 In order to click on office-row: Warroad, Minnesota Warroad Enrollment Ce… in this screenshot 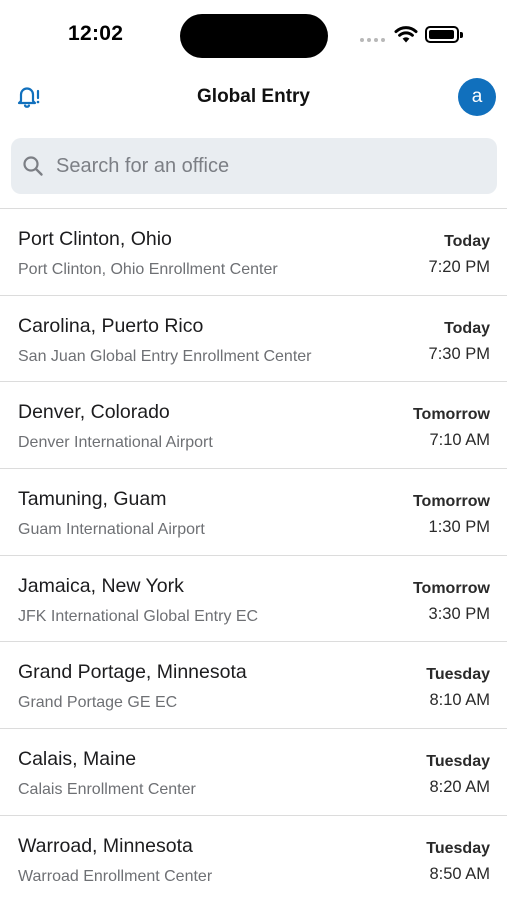, I will do `click(253, 858)`.